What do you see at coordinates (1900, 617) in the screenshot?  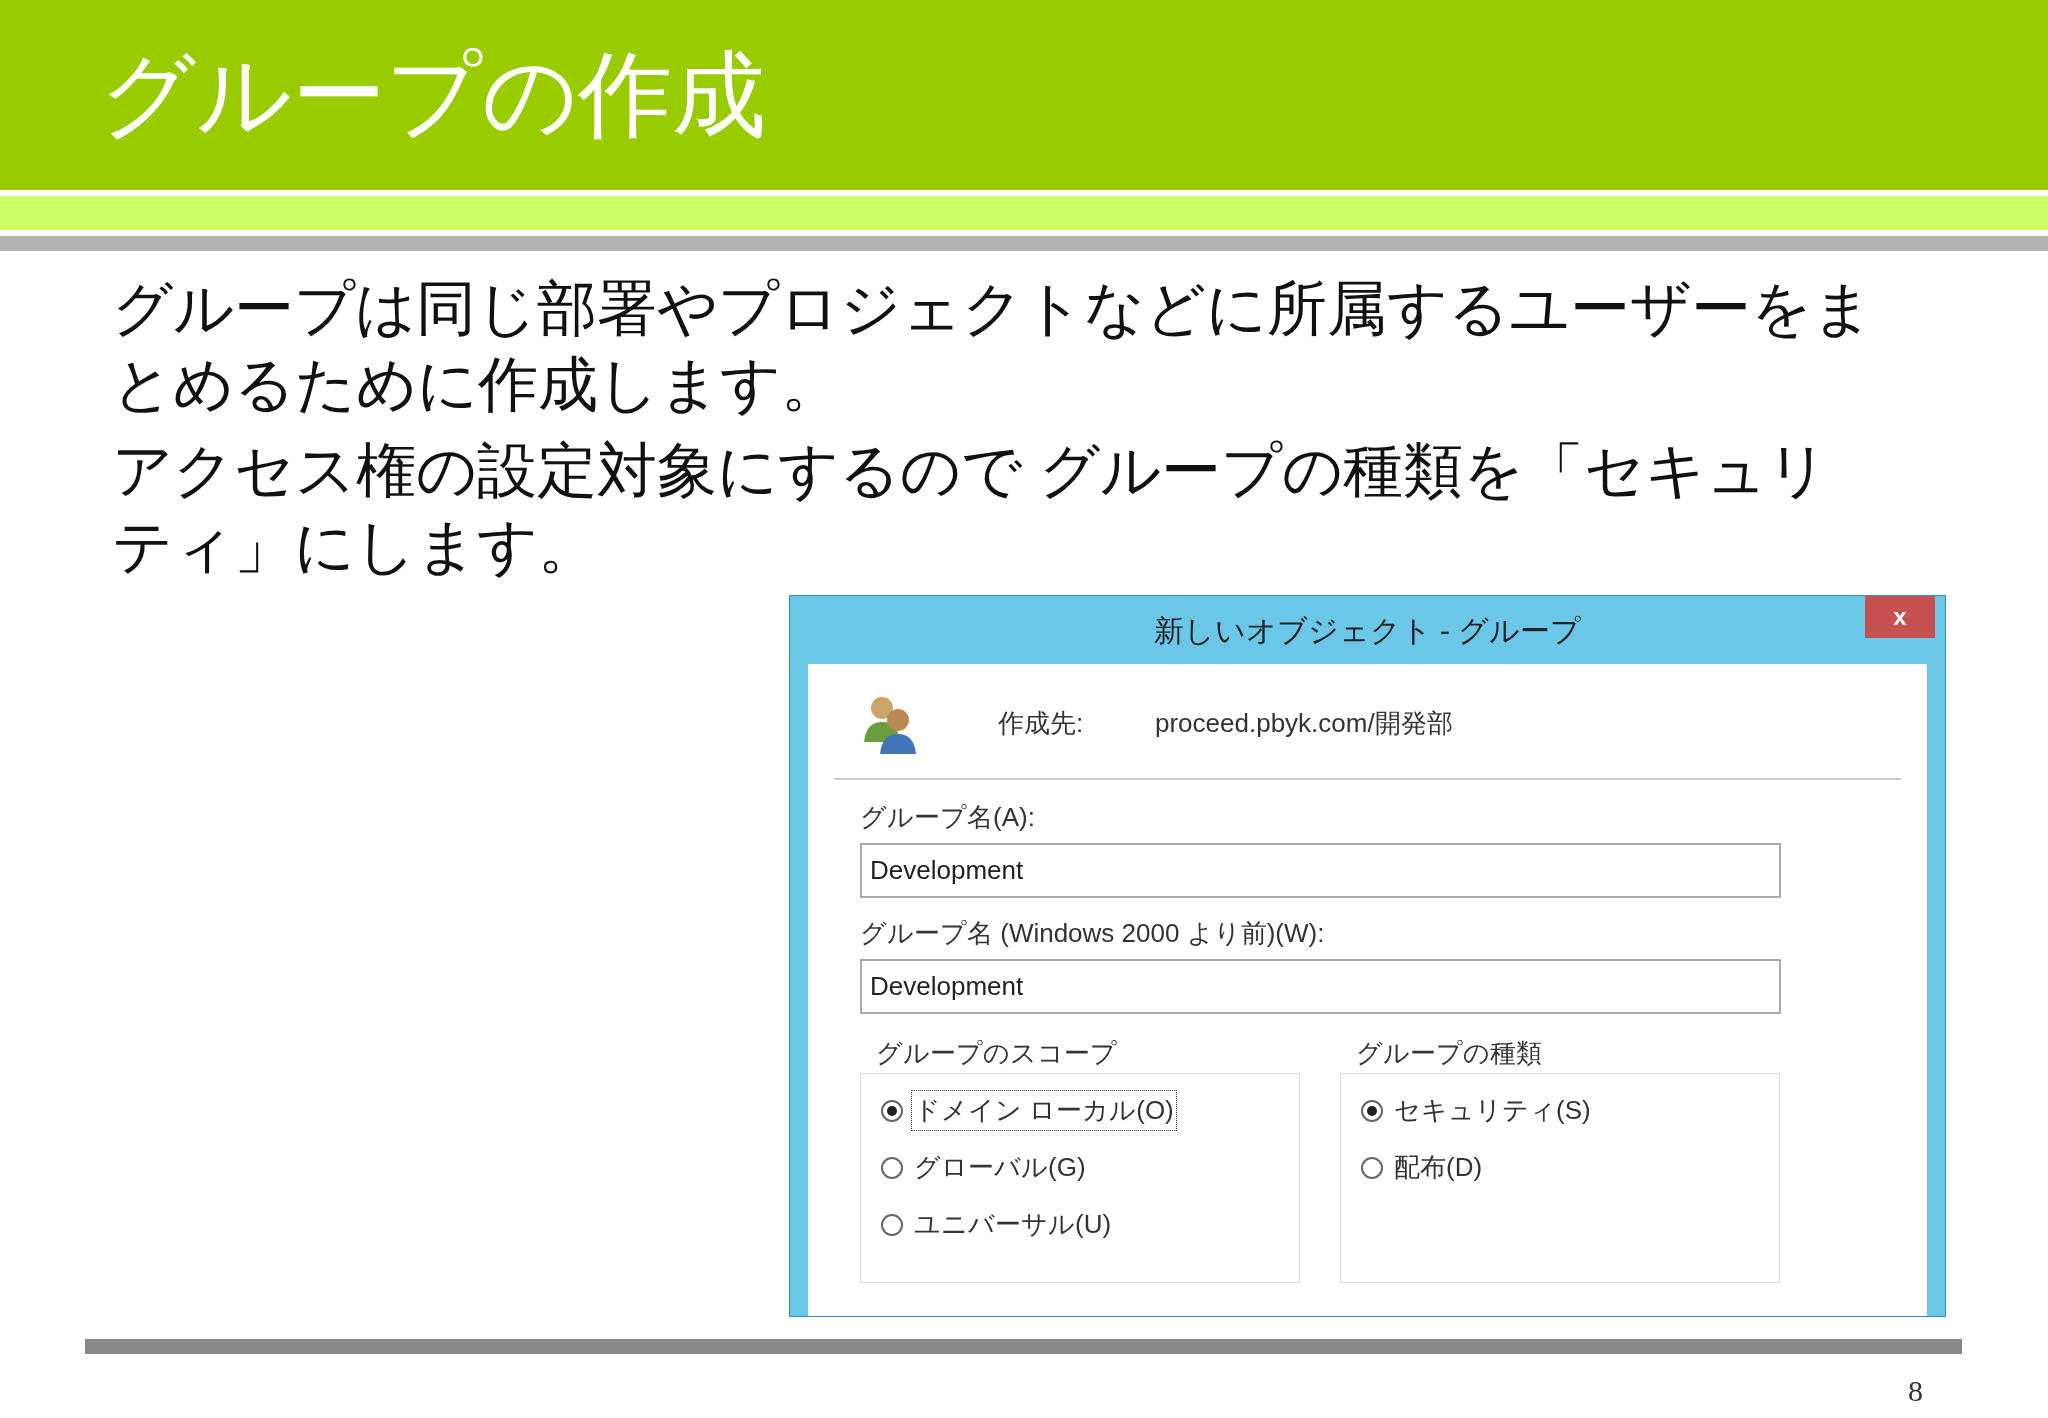 I see `close-button: x` at bounding box center [1900, 617].